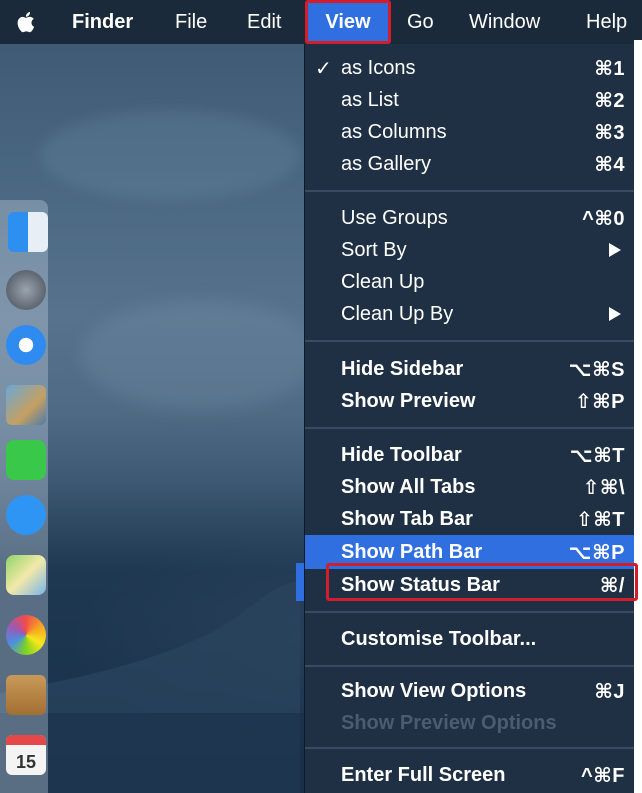  What do you see at coordinates (26, 635) in the screenshot?
I see `photos-icon` at bounding box center [26, 635].